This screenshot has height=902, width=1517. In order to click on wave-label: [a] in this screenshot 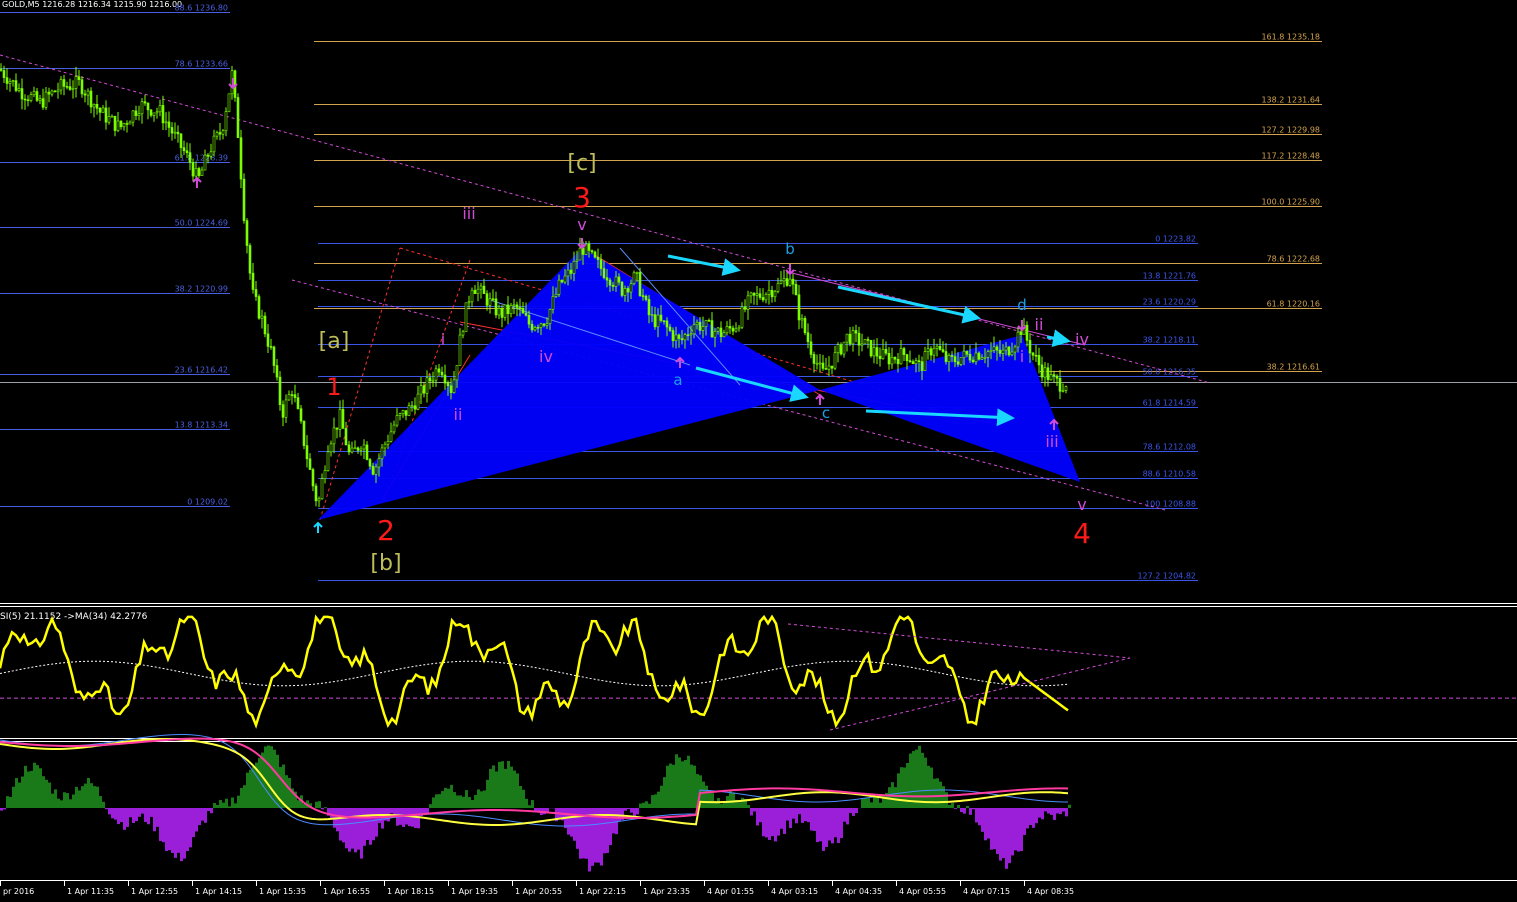, I will do `click(334, 341)`.